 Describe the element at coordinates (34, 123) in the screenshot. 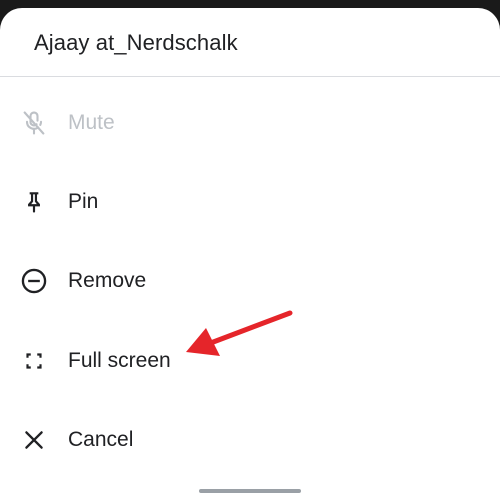

I see `mic-off-icon` at that location.